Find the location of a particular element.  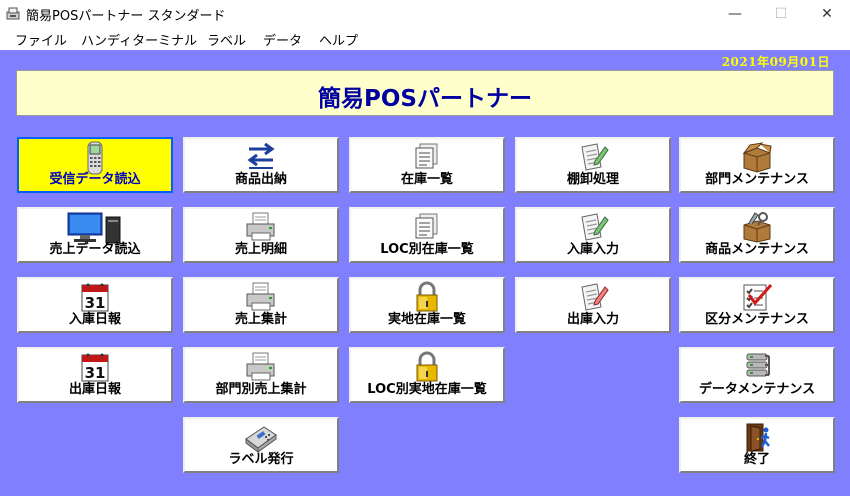

product-maintenance-button: 商品メンテナンス is located at coordinates (757, 235).